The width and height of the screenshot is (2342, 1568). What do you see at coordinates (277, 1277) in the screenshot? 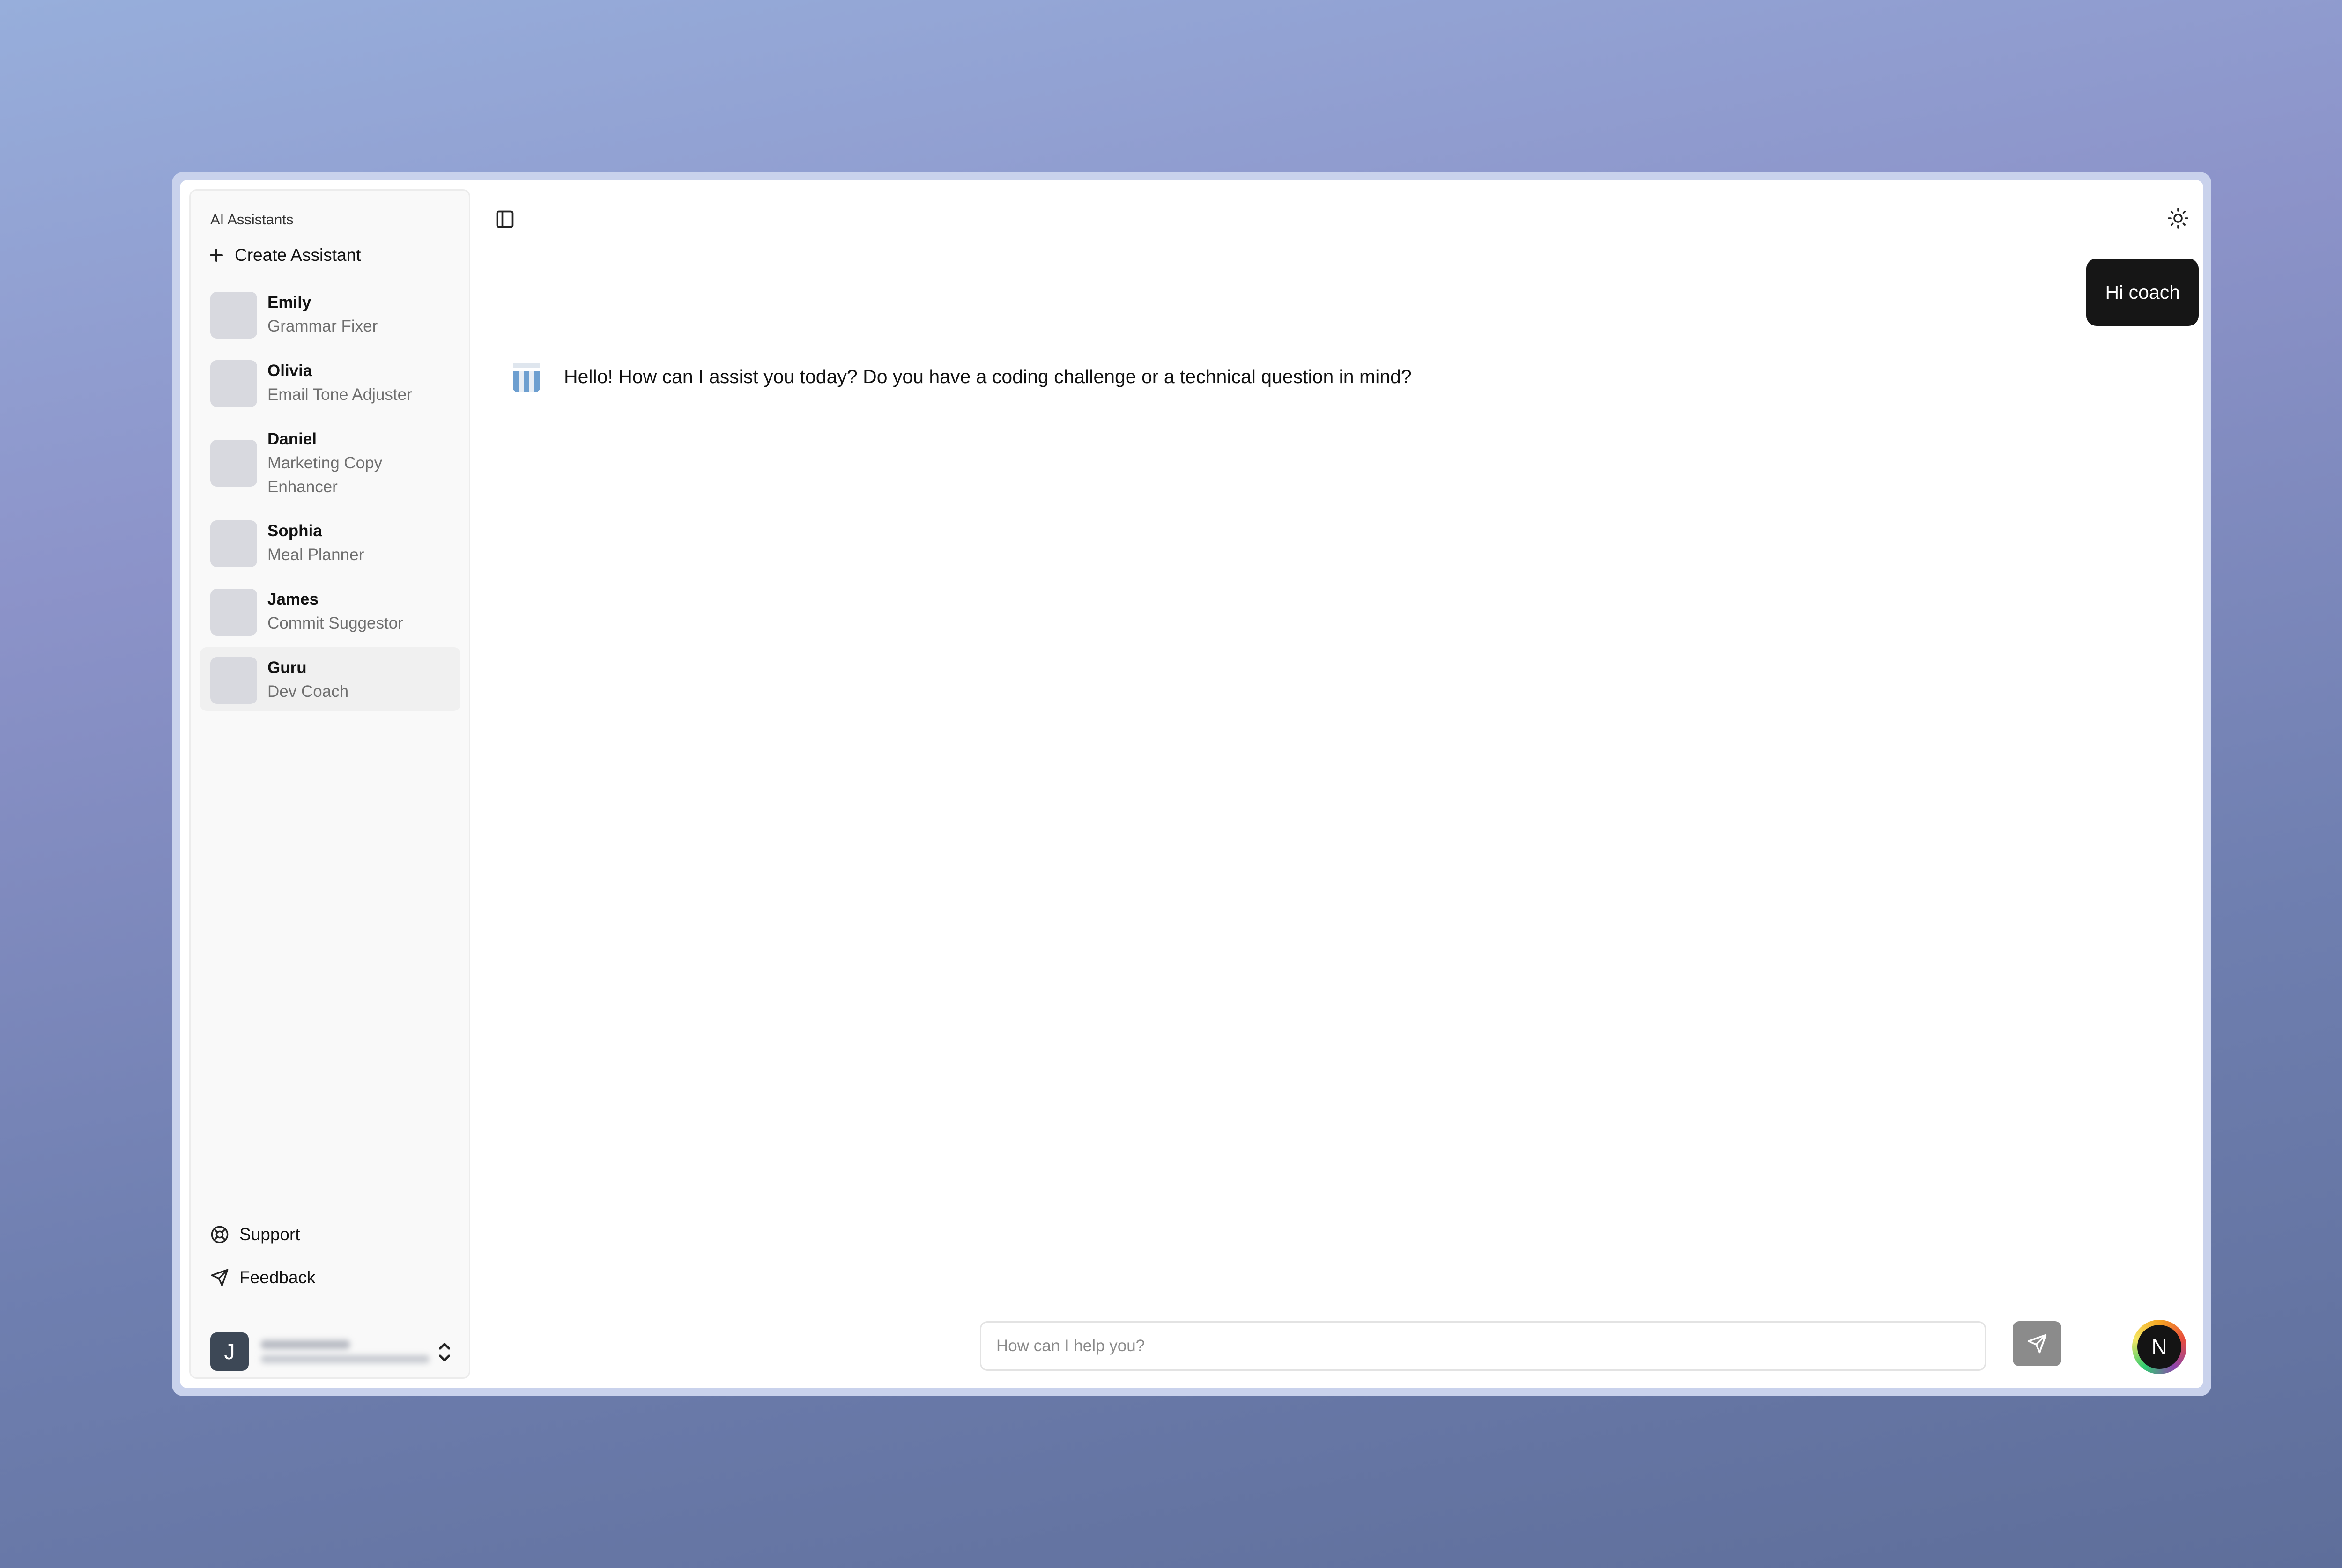
I see `feedback-label: Feedback` at bounding box center [277, 1277].